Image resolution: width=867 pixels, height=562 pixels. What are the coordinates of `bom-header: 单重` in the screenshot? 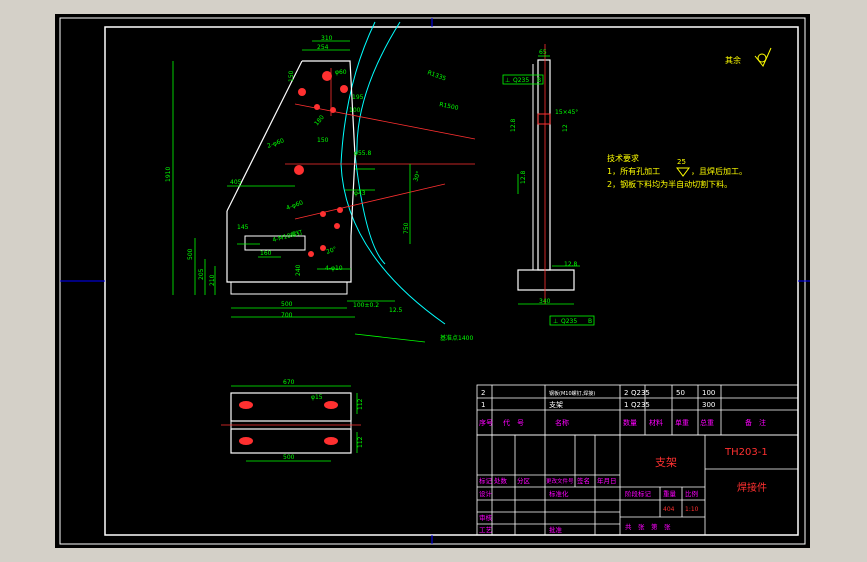 It's located at (682, 422).